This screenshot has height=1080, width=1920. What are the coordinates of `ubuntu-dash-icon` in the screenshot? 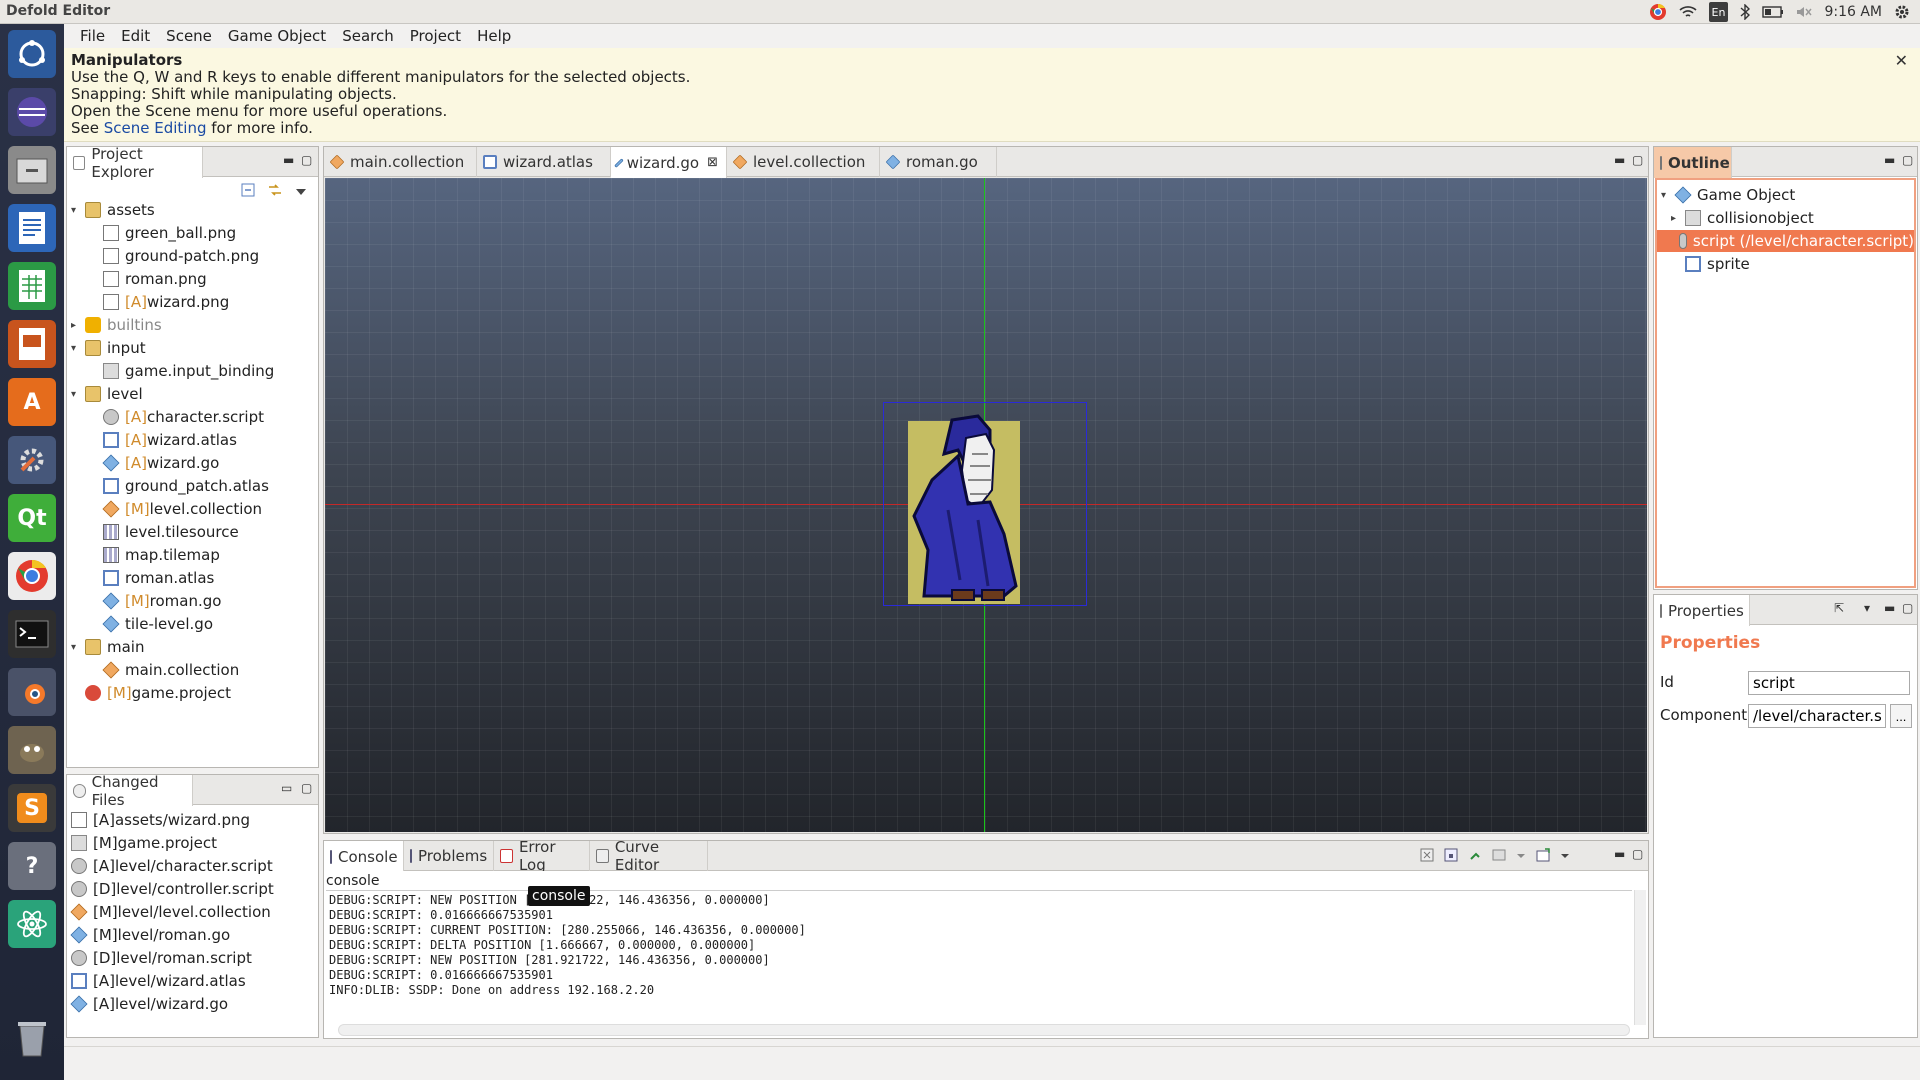 It's located at (32, 54).